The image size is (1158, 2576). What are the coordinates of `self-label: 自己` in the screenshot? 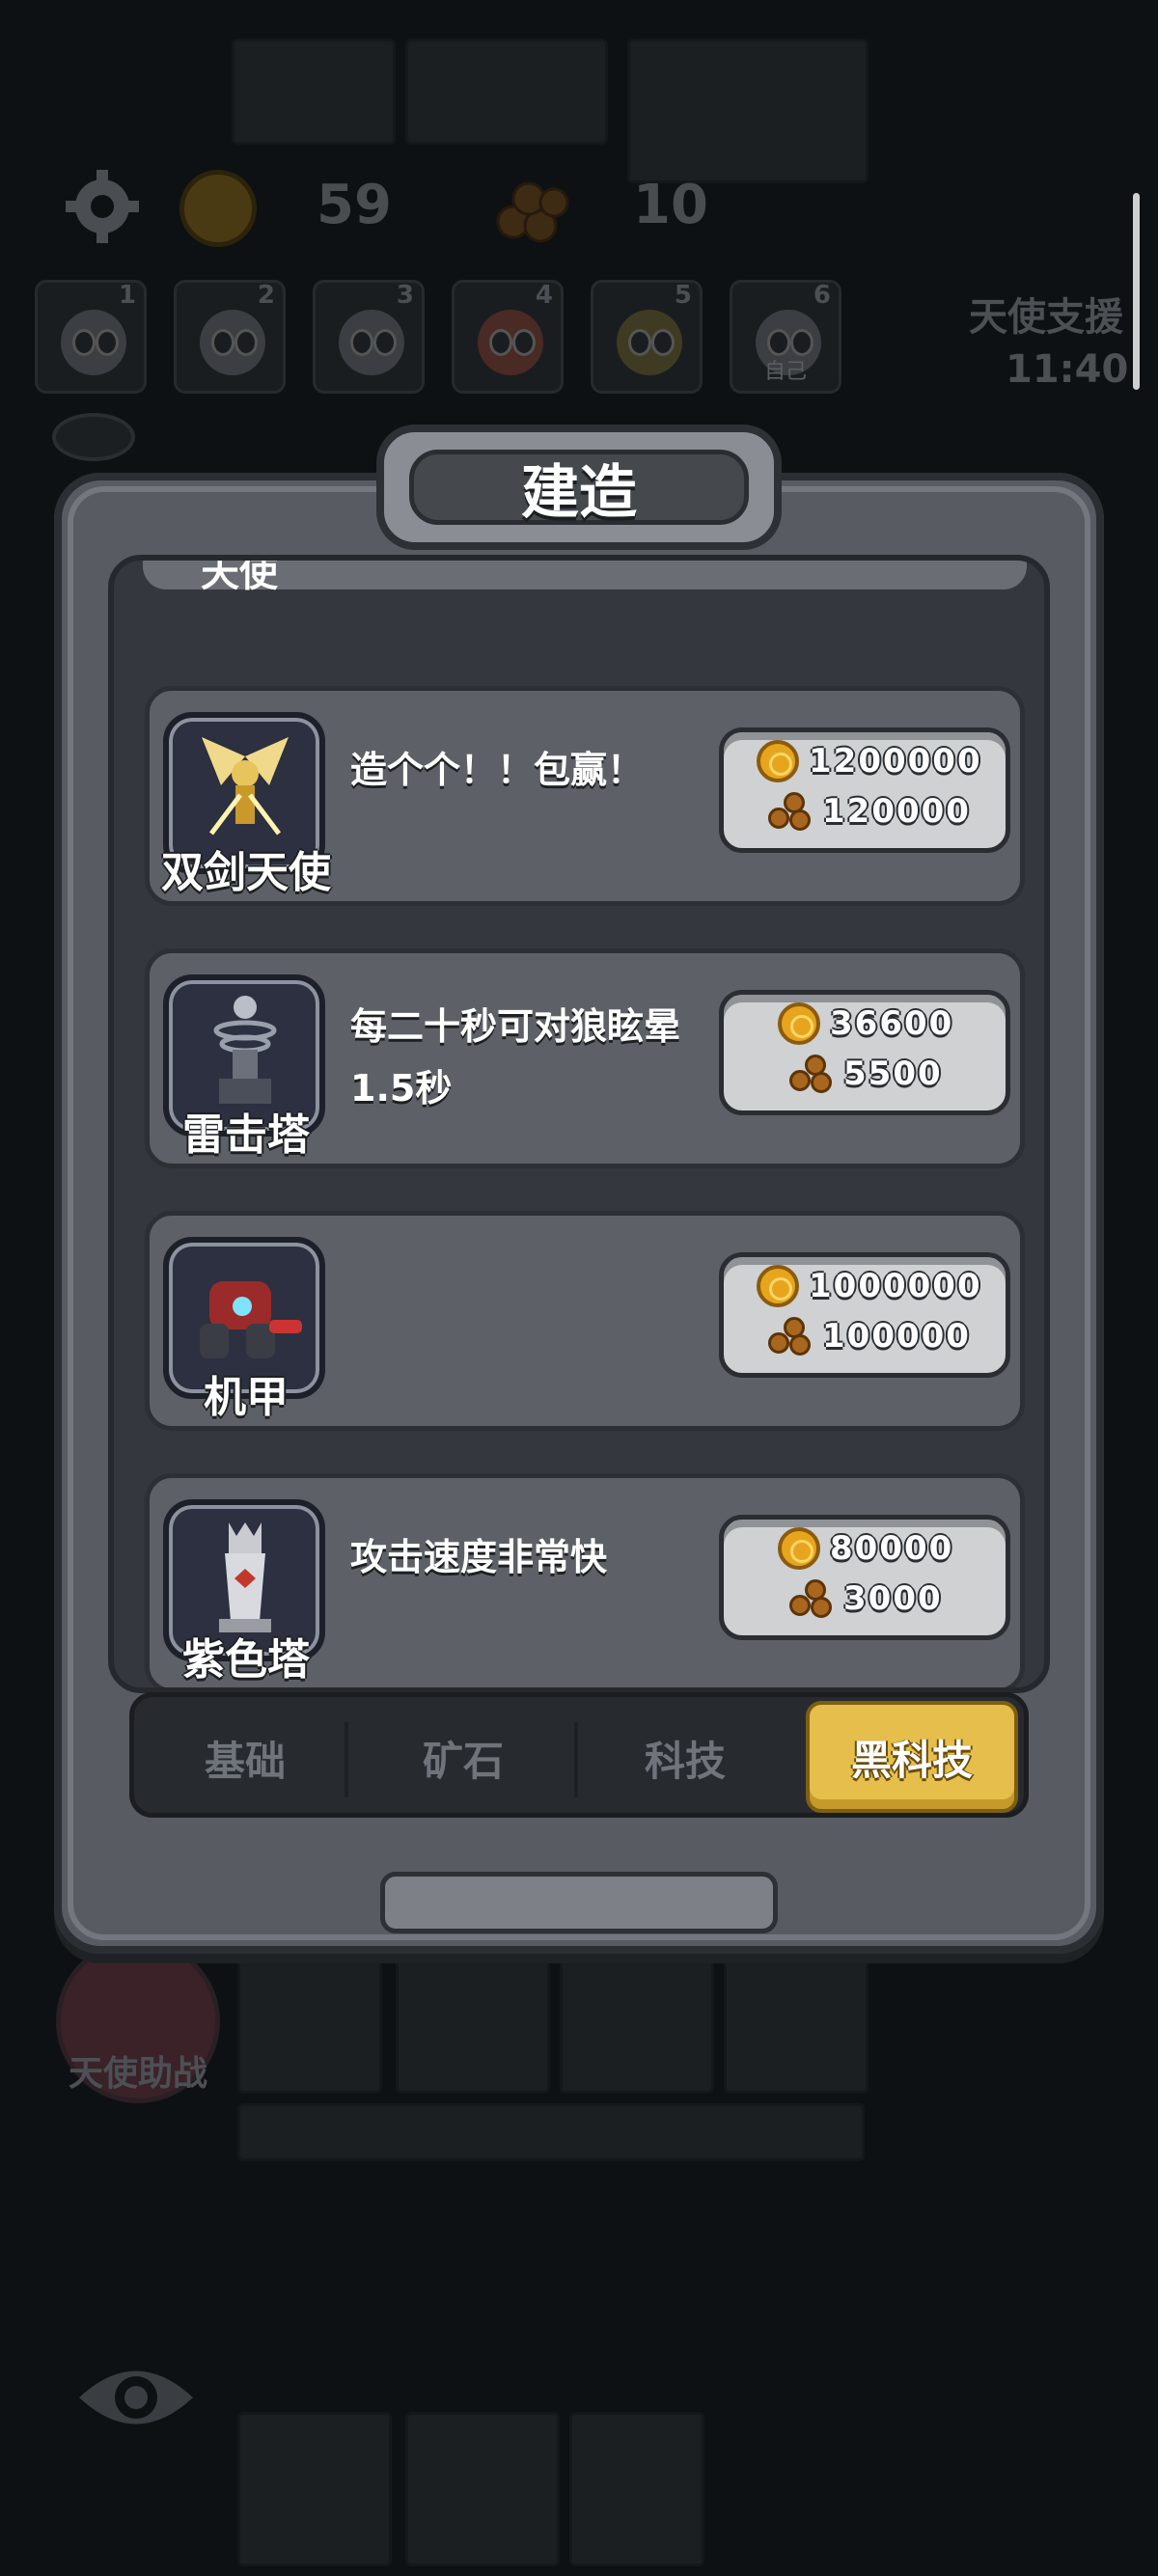 It's located at (785, 372).